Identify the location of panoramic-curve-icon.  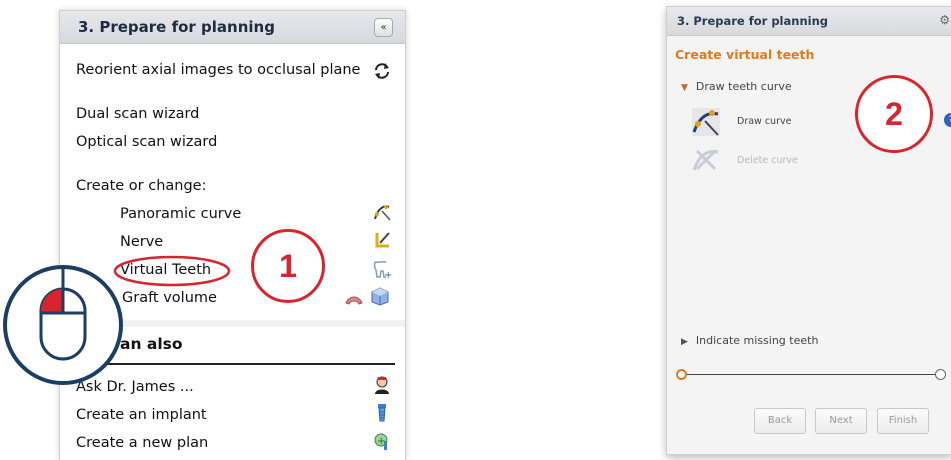
(382, 212).